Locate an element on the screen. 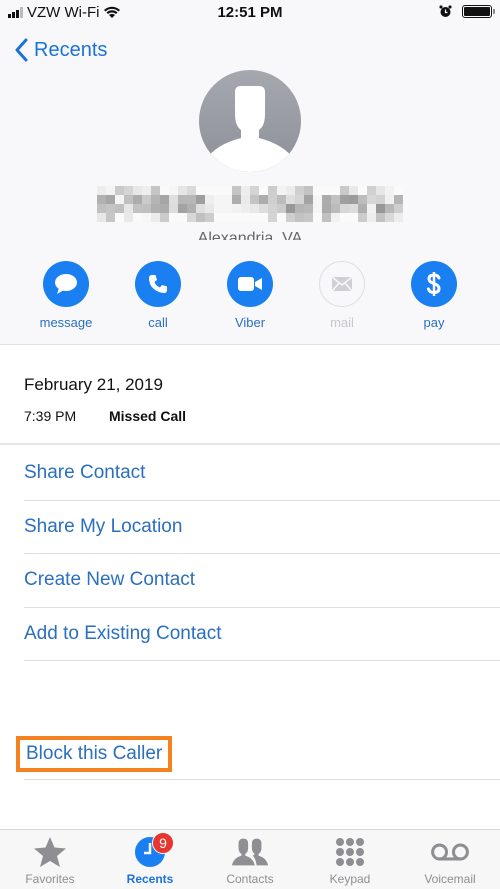 This screenshot has width=500, height=889. contacts-icon is located at coordinates (250, 852).